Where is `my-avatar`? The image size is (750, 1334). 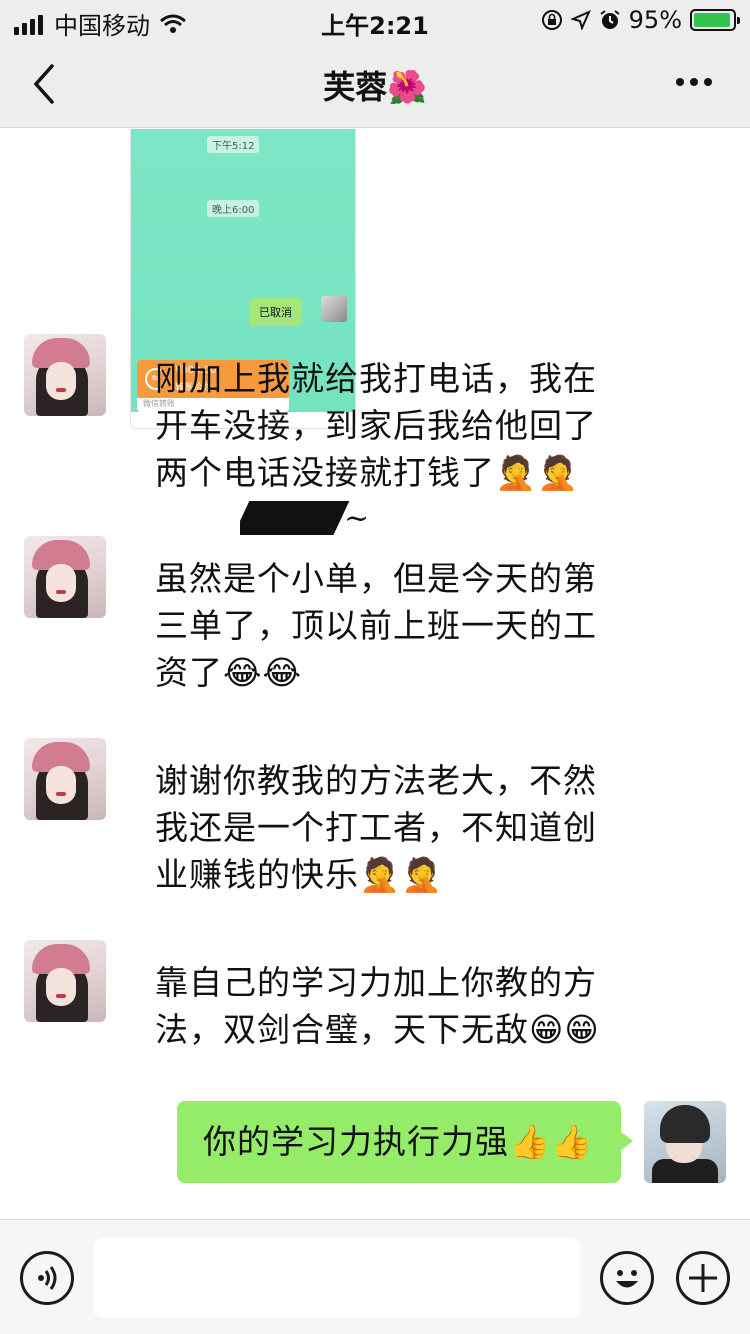
my-avatar is located at coordinates (685, 1142).